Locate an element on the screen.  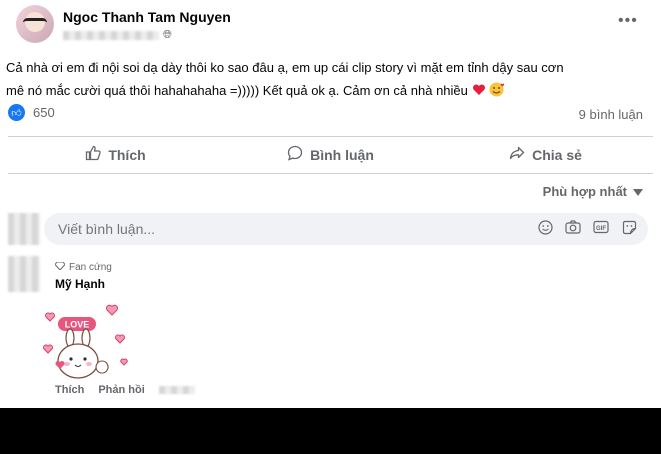
share-arrow-icon is located at coordinates (517, 155).